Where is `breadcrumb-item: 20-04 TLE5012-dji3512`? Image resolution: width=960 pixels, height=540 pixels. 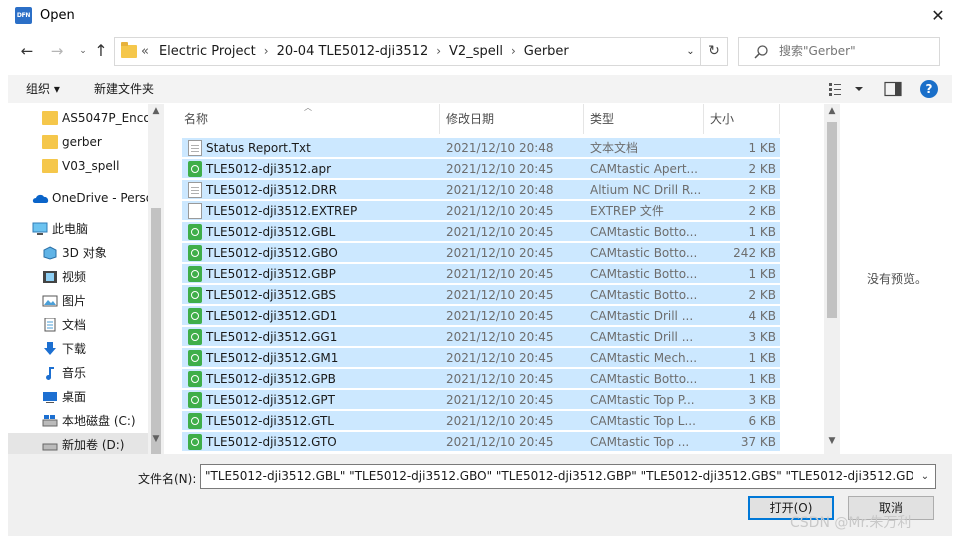
breadcrumb-item: 20-04 TLE5012-dji3512 is located at coordinates (353, 51).